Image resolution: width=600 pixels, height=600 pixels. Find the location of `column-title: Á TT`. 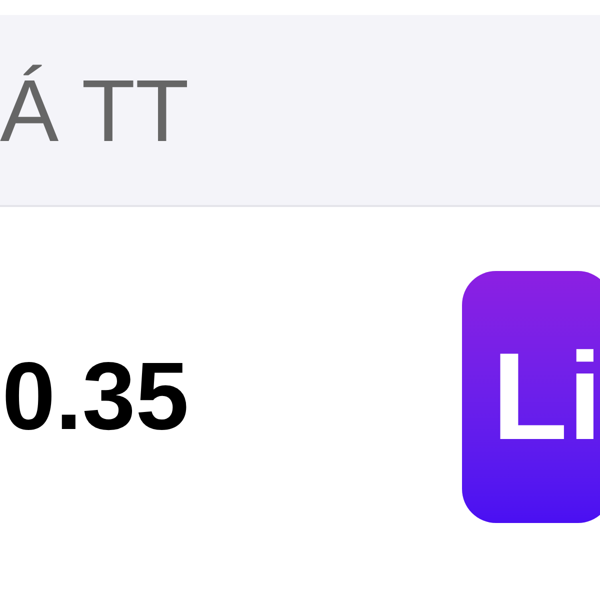

column-title: Á TT is located at coordinates (95, 111).